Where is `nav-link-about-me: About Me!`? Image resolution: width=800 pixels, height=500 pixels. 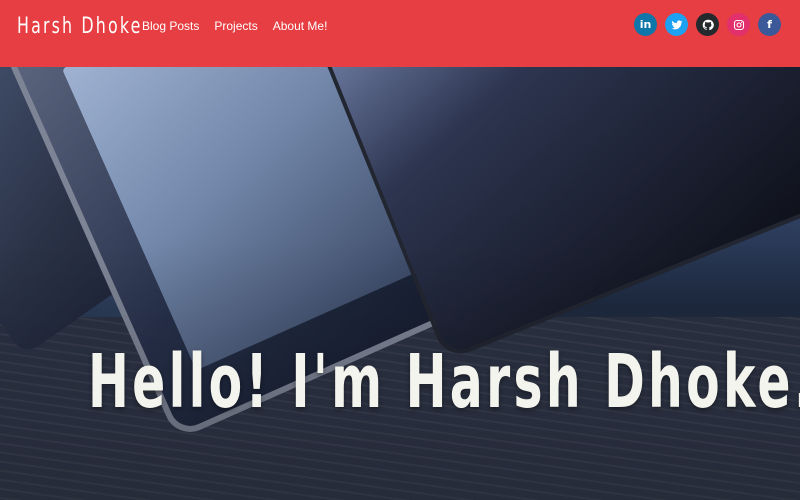 nav-link-about-me: About Me! is located at coordinates (300, 26).